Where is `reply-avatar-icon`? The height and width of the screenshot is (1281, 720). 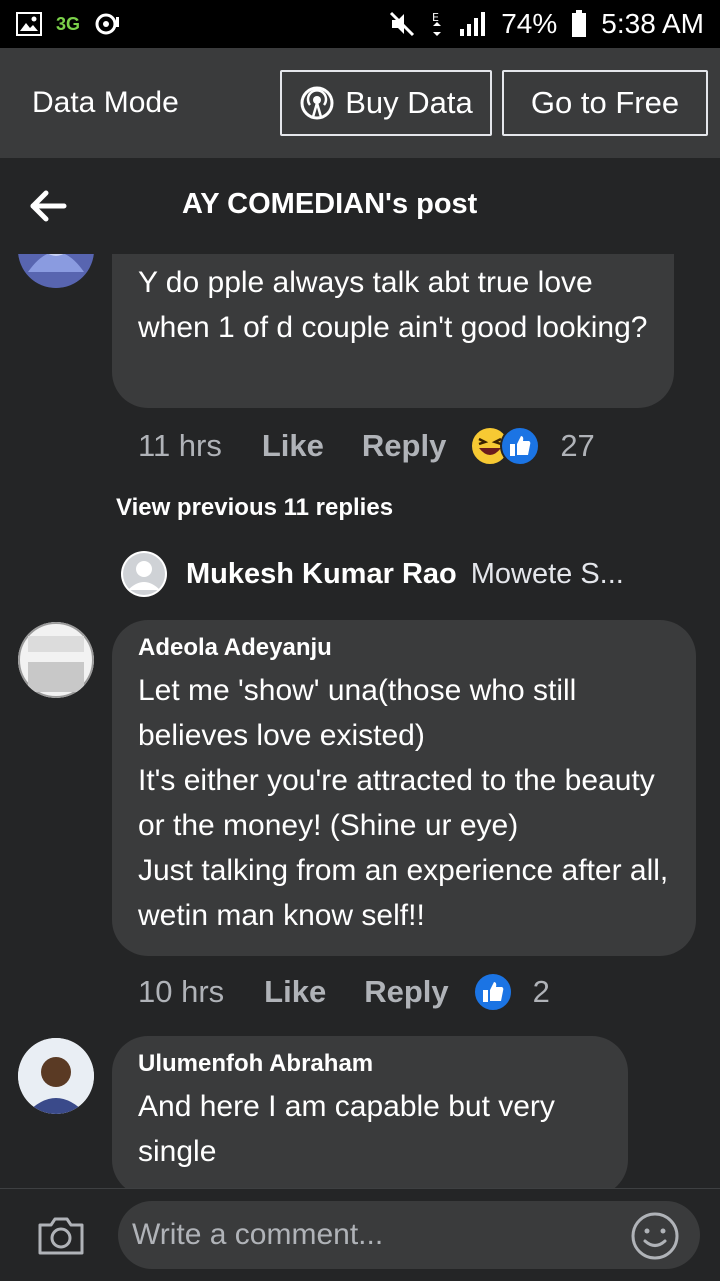
reply-avatar-icon is located at coordinates (144, 574).